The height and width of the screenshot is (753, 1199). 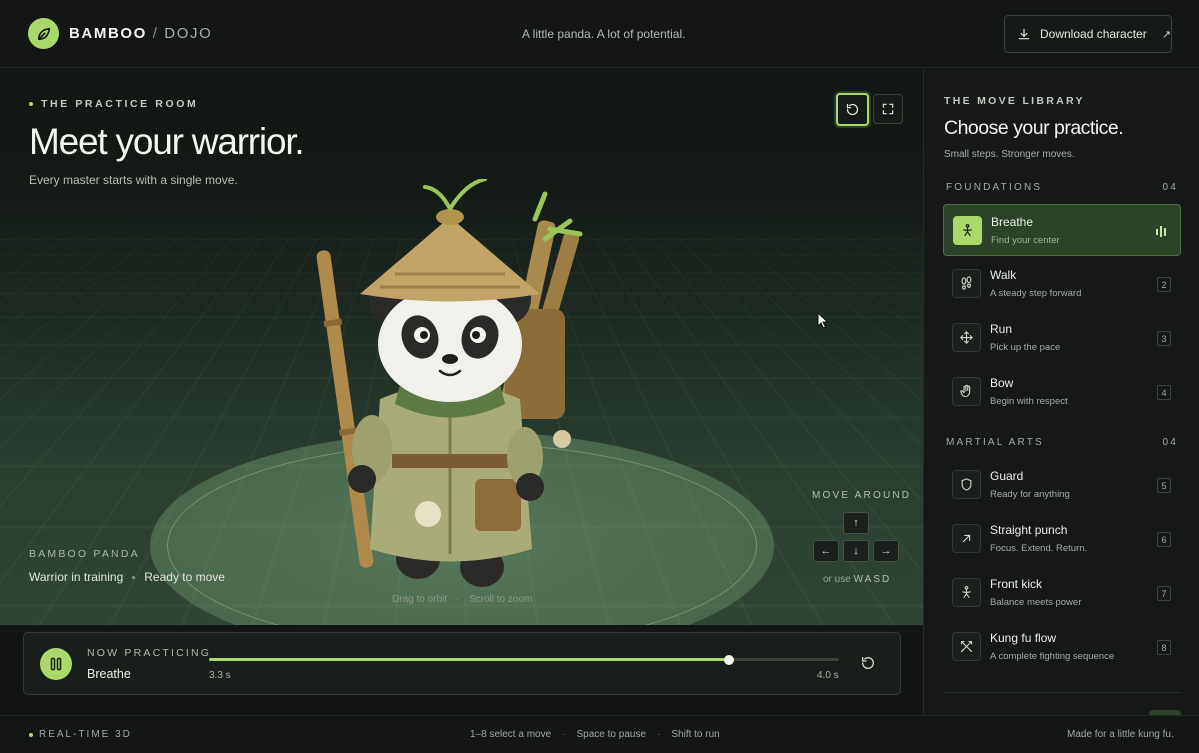 I want to click on restart-icon, so click(x=867, y=663).